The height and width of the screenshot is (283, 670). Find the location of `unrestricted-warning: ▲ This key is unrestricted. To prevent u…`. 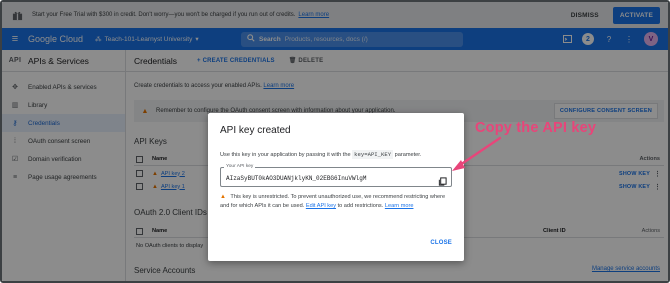

unrestricted-warning: ▲ This key is unrestricted. To prevent u… is located at coordinates (333, 201).